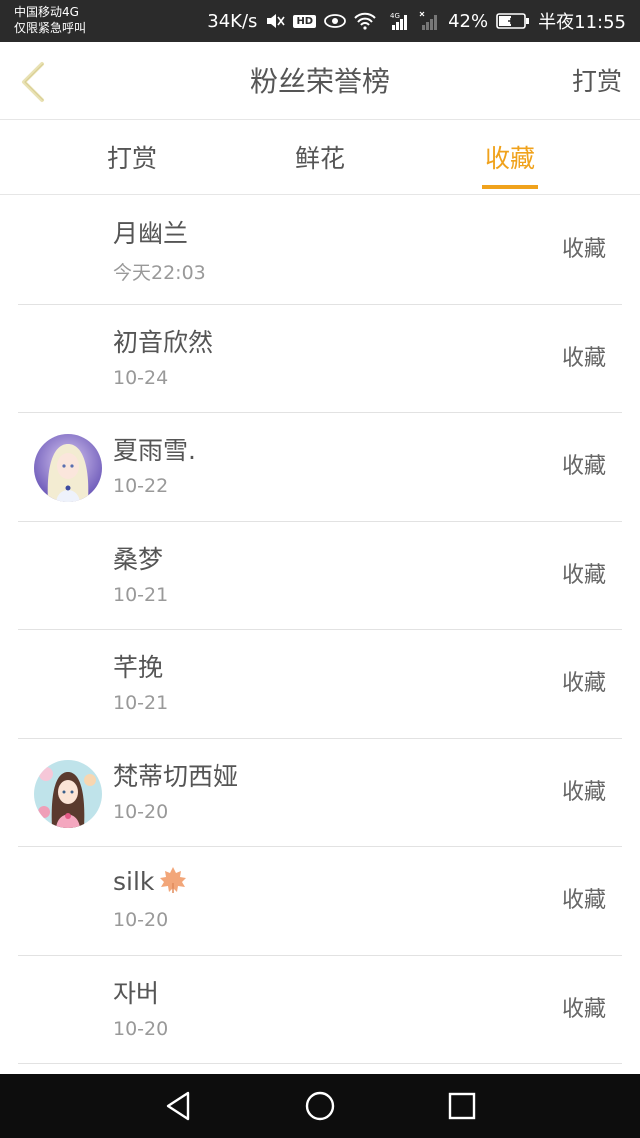 The width and height of the screenshot is (640, 1138). What do you see at coordinates (320, 793) in the screenshot?
I see `list-item: 梵蒂切西娅 10-20 收藏` at bounding box center [320, 793].